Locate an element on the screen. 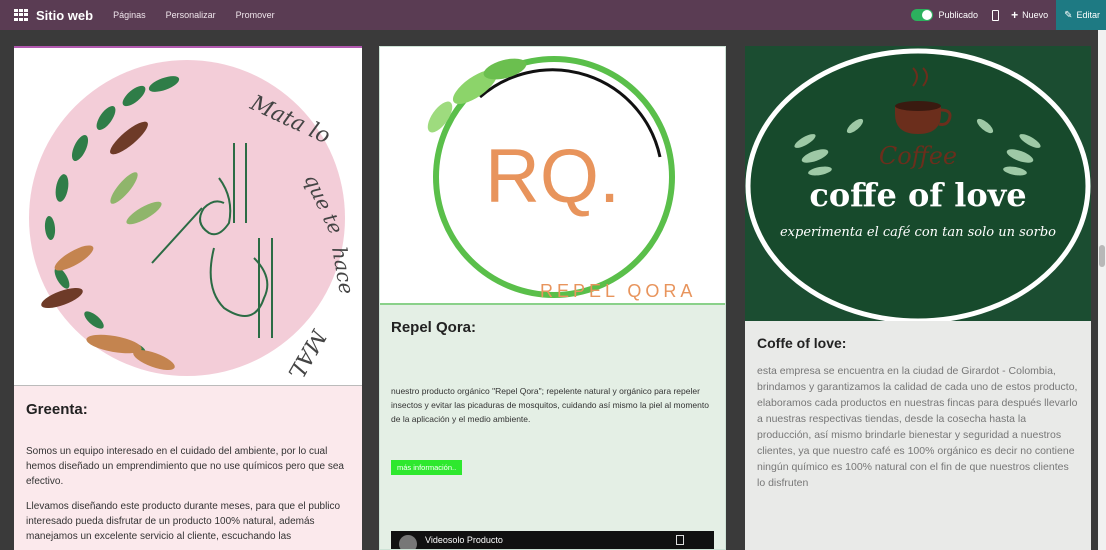 The width and height of the screenshot is (1106, 550). scrollbar-thumb is located at coordinates (1102, 256).